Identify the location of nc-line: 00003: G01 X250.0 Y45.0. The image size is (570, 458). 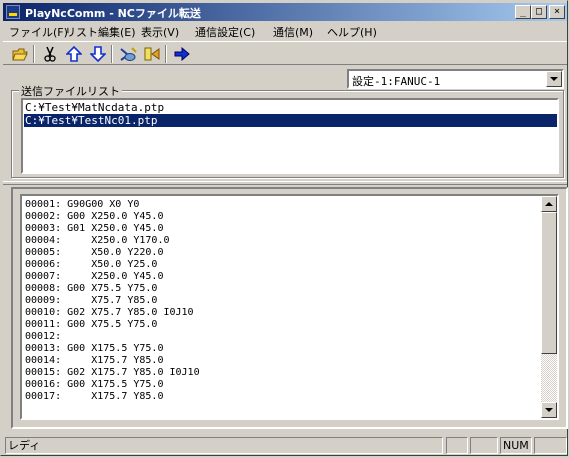
(94, 228).